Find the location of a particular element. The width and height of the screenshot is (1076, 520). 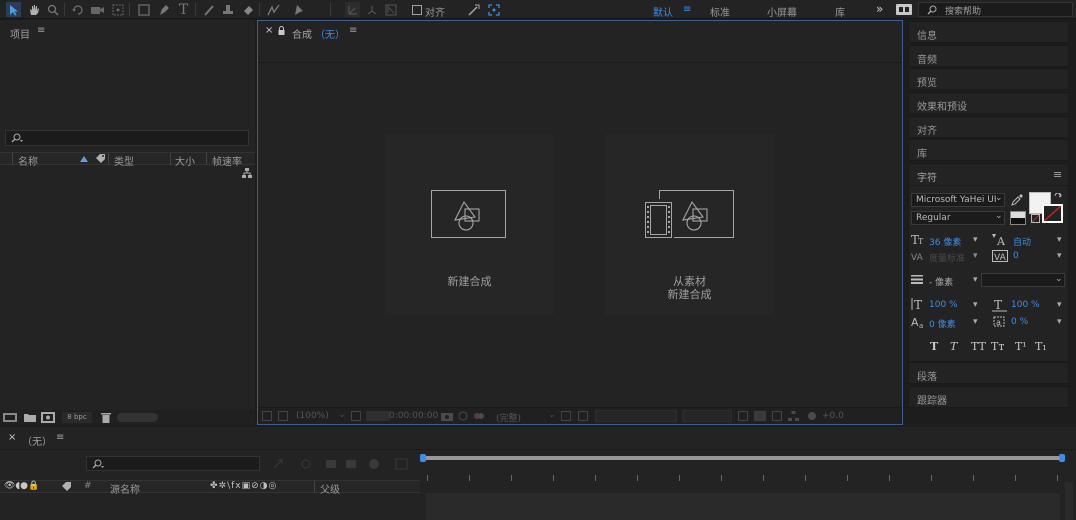

active-camera-dropdown is located at coordinates (636, 416).